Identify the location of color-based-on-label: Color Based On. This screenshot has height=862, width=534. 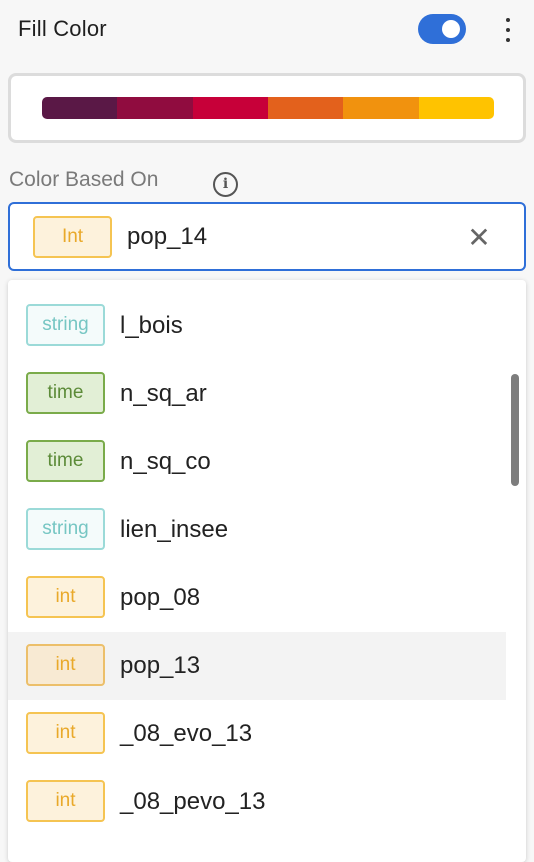
(84, 179).